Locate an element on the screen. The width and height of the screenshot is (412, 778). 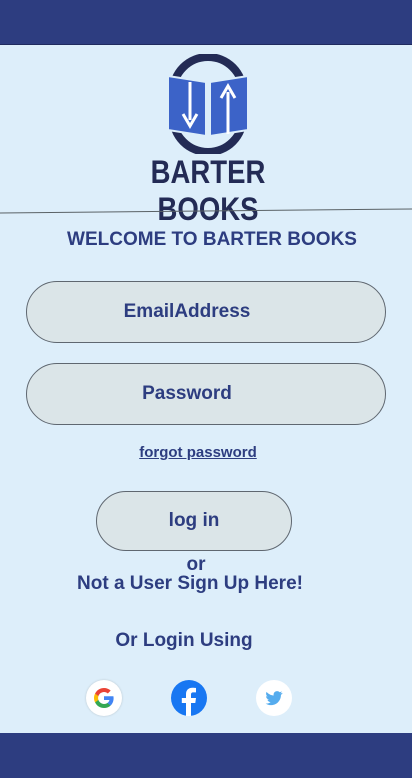
twitter-login-button is located at coordinates (274, 698).